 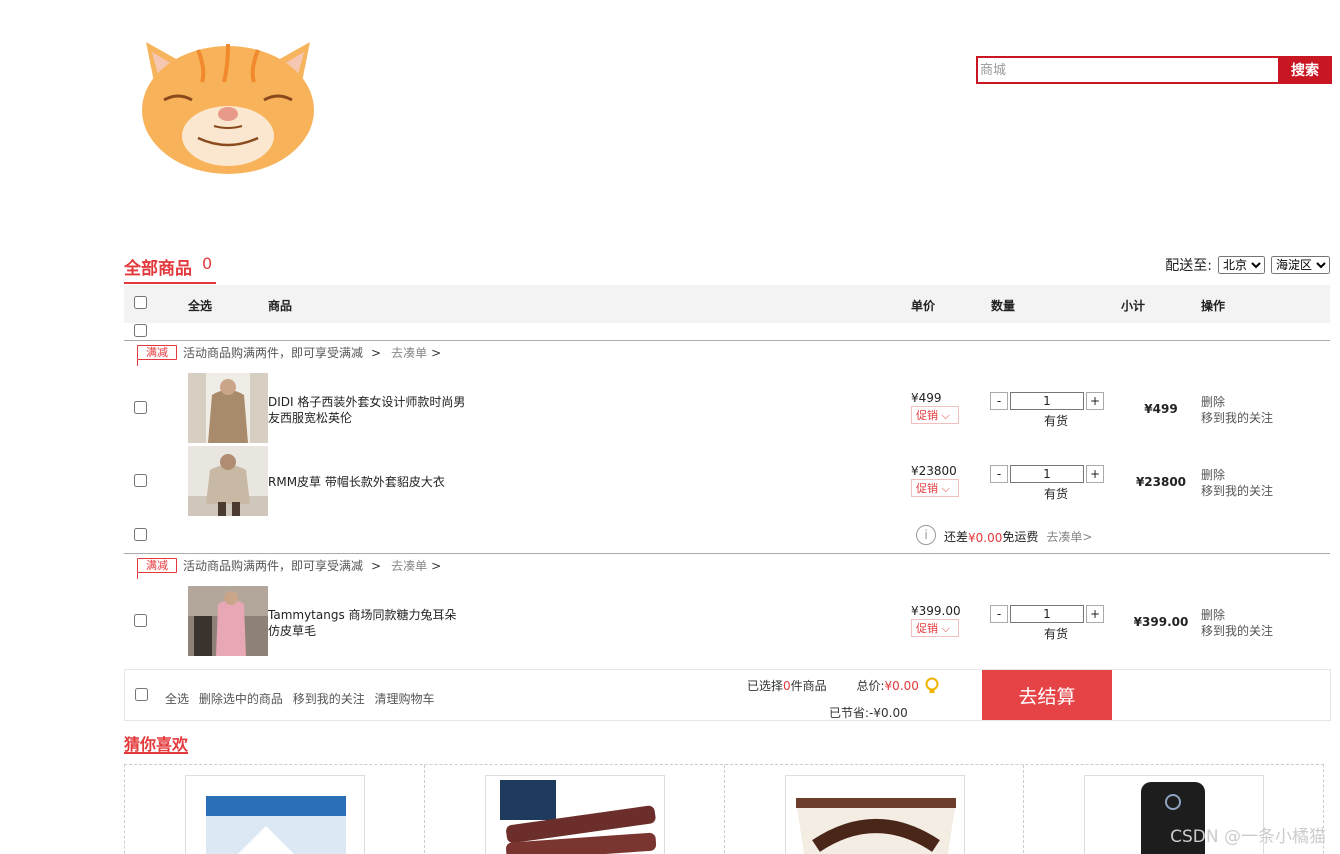 What do you see at coordinates (405, 699) in the screenshot?
I see `clear-cart-link: 清理购物车` at bounding box center [405, 699].